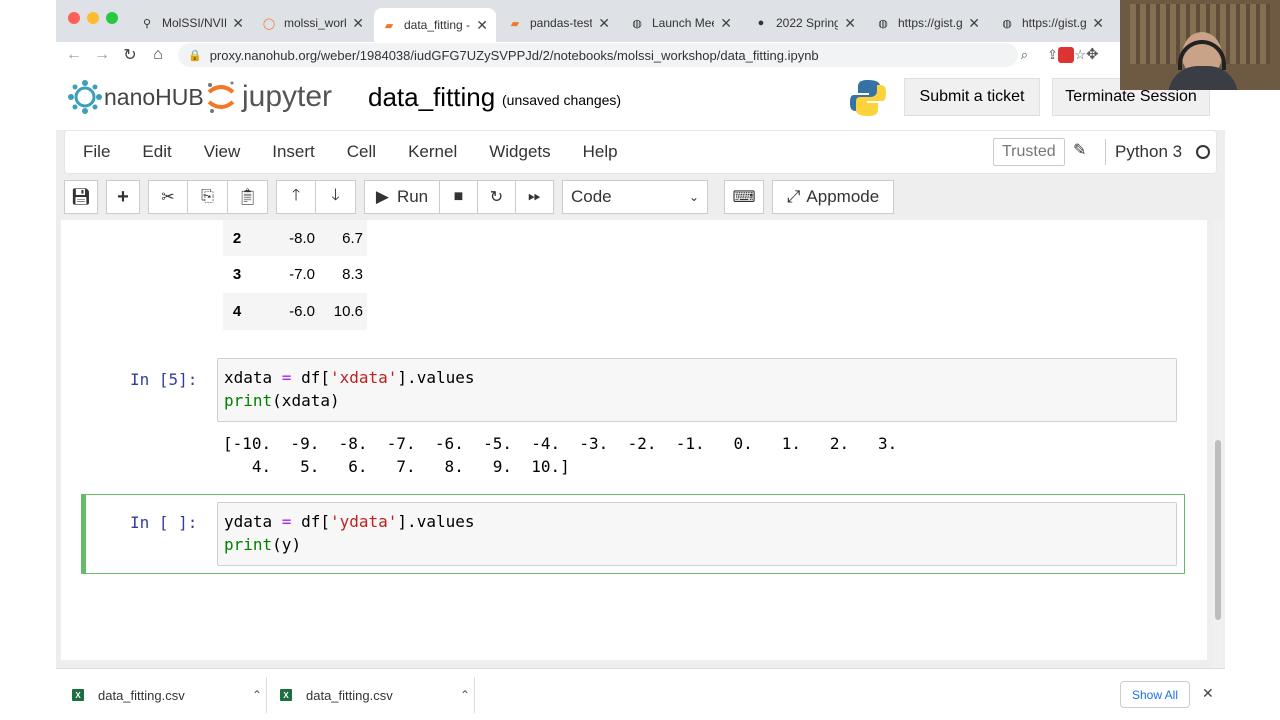 This screenshot has height=720, width=1280. I want to click on home-icon: ⌂, so click(158, 55).